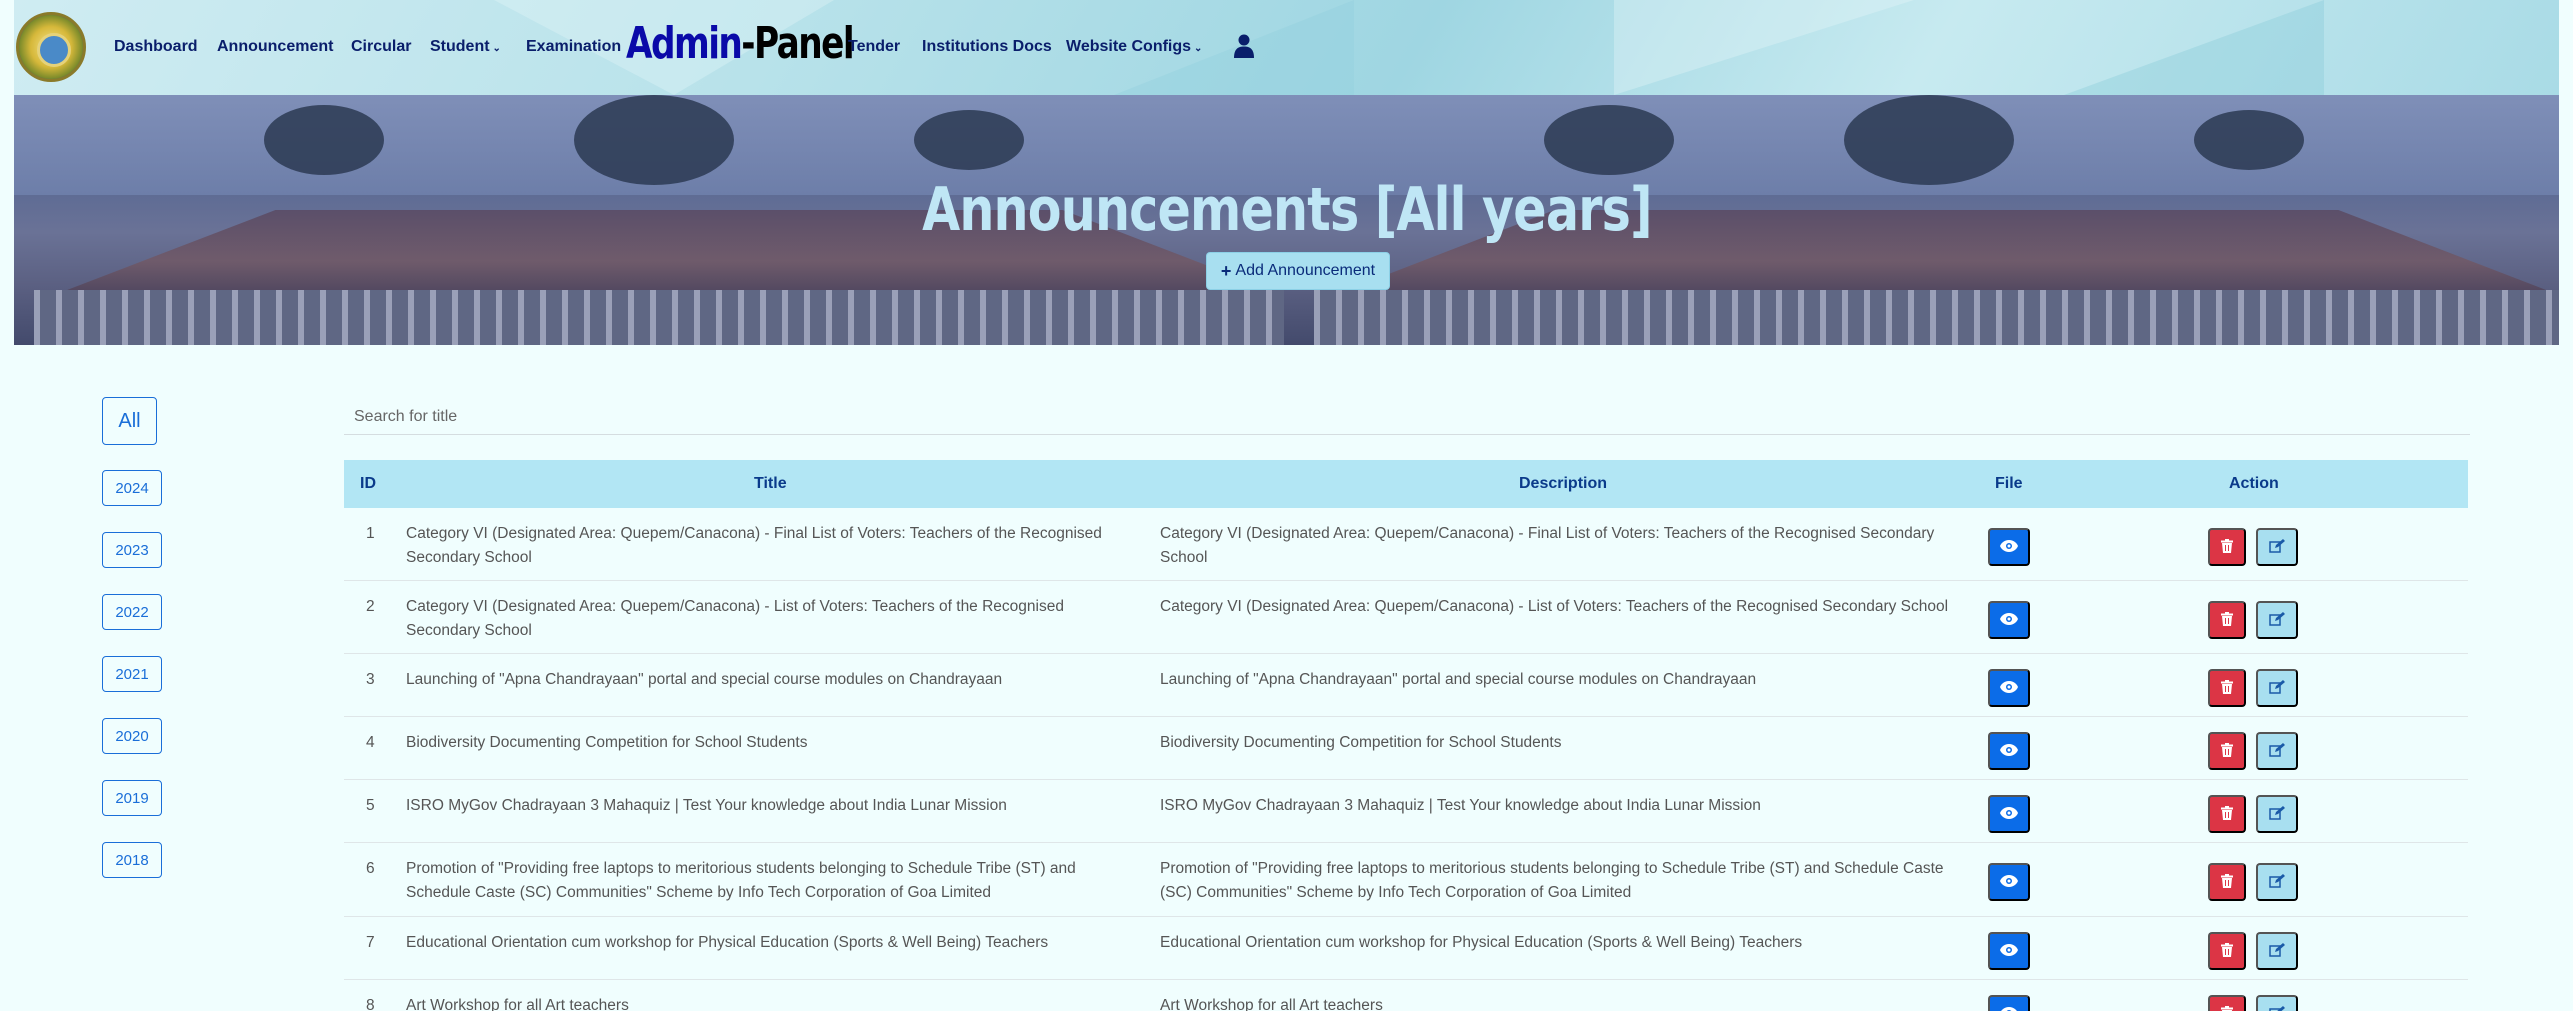 The width and height of the screenshot is (2573, 1011). What do you see at coordinates (1563, 483) in the screenshot?
I see `header-description: Description` at bounding box center [1563, 483].